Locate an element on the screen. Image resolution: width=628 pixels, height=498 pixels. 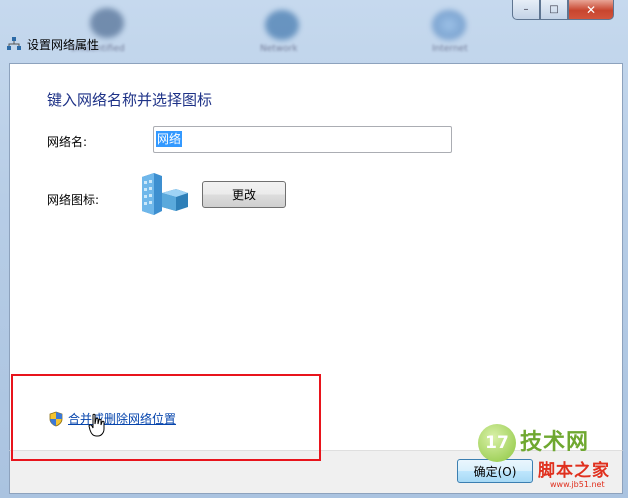
close-button: ✕ is located at coordinates (591, 10).